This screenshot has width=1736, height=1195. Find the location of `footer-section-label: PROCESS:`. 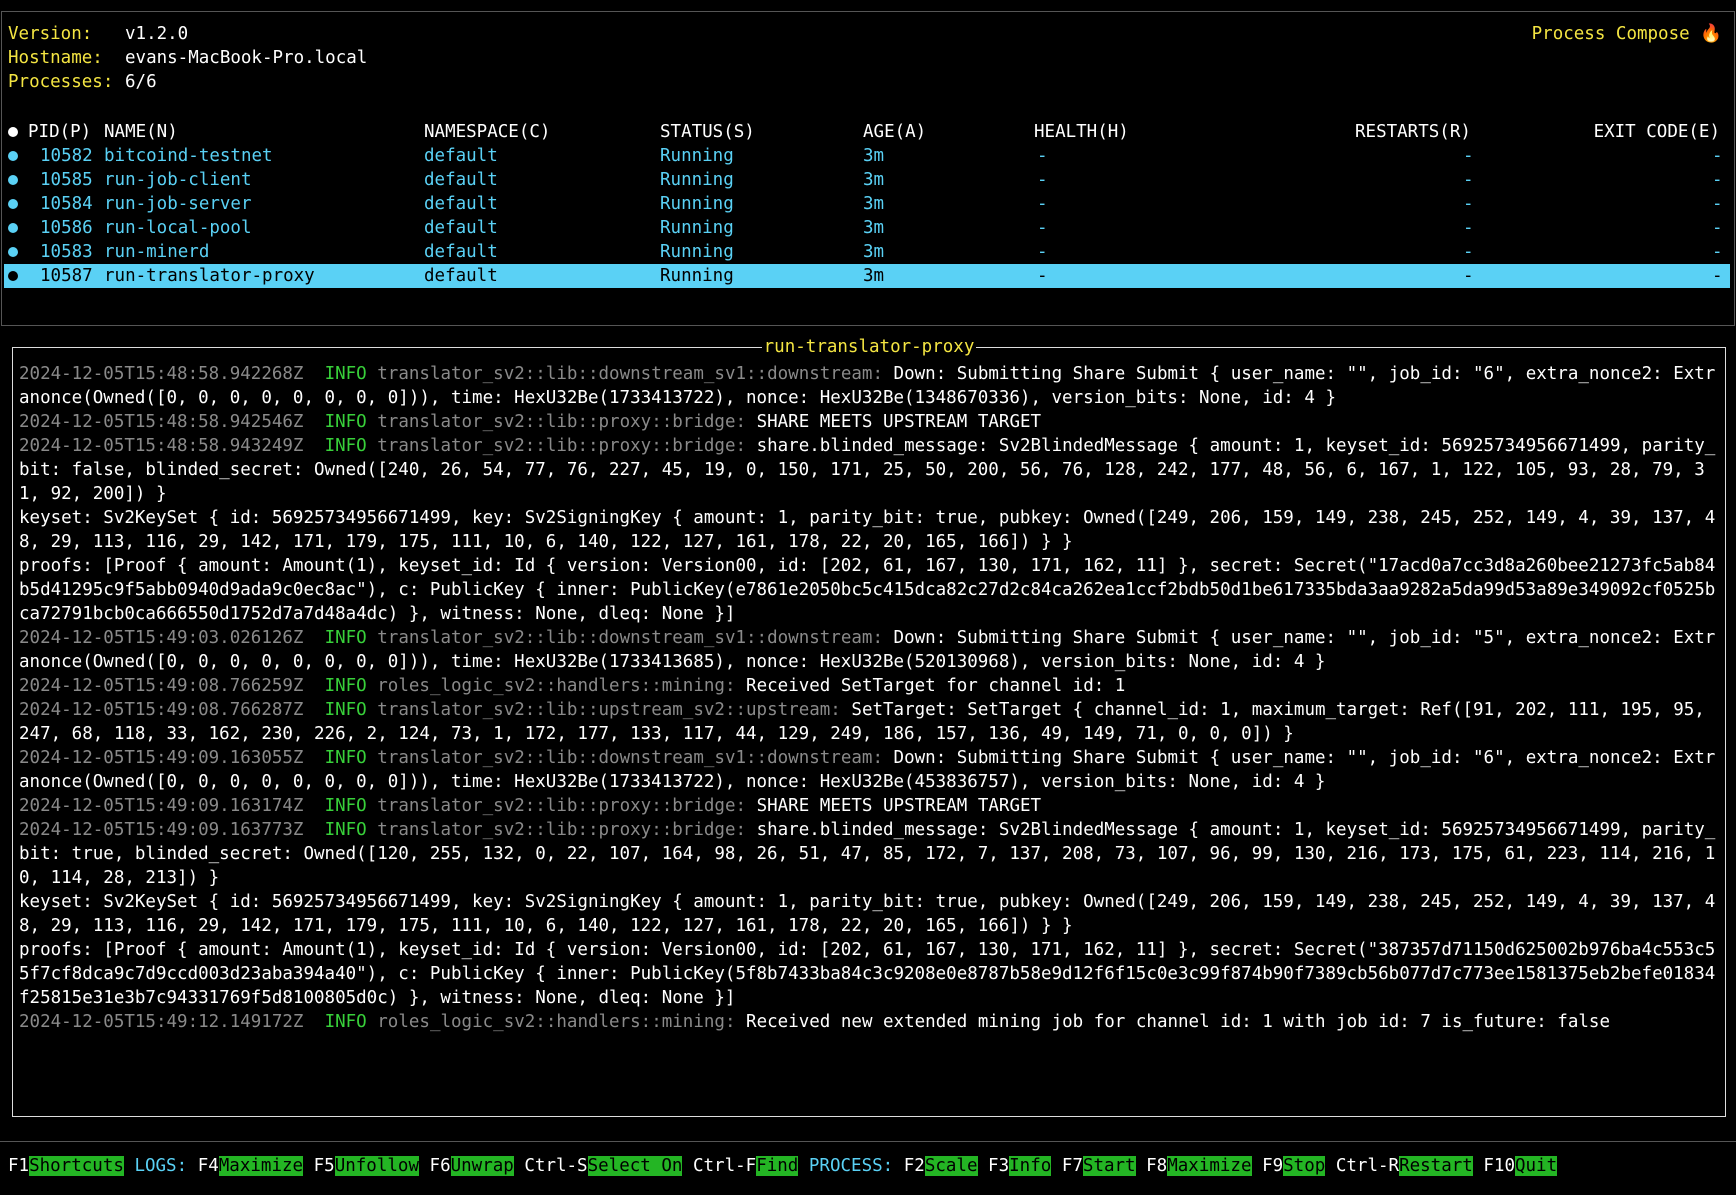

footer-section-label: PROCESS: is located at coordinates (851, 1166).